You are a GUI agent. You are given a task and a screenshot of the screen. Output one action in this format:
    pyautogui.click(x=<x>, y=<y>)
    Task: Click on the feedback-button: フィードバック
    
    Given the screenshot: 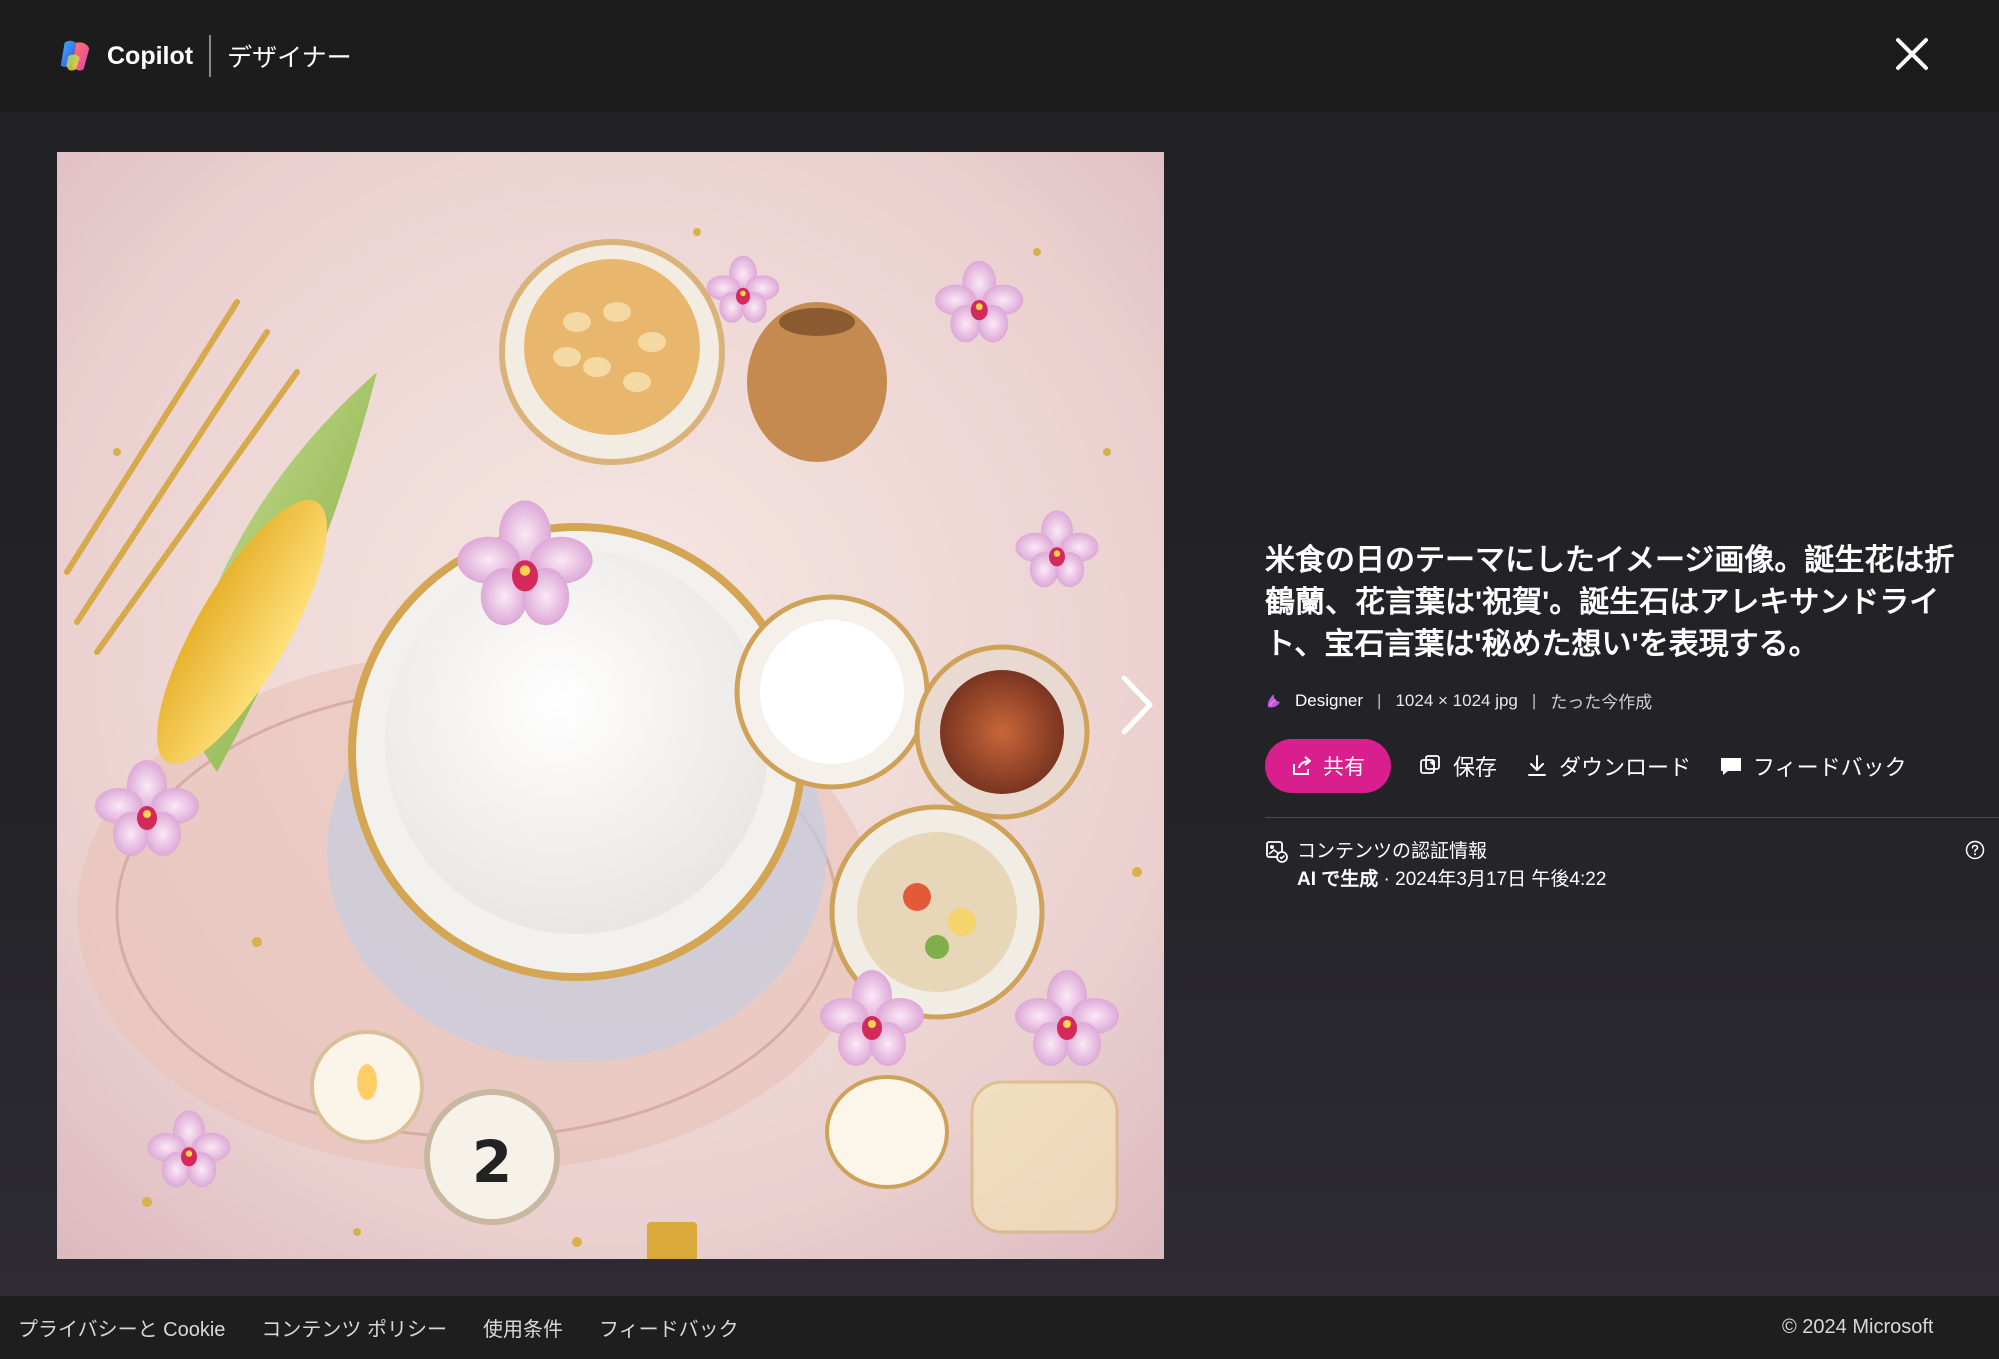 What is the action you would take?
    pyautogui.click(x=1813, y=766)
    